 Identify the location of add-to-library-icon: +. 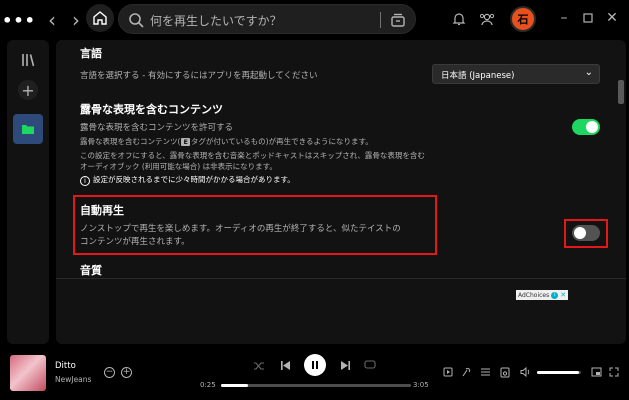
(126, 372).